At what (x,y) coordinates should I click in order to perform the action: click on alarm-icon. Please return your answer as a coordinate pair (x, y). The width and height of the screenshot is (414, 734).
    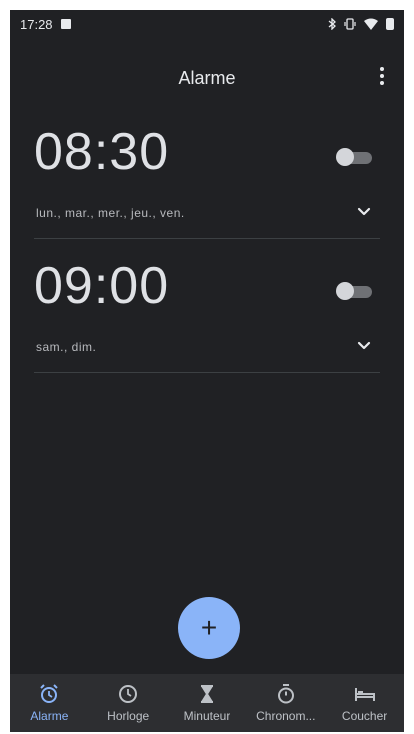
    Looking at the image, I should click on (49, 693).